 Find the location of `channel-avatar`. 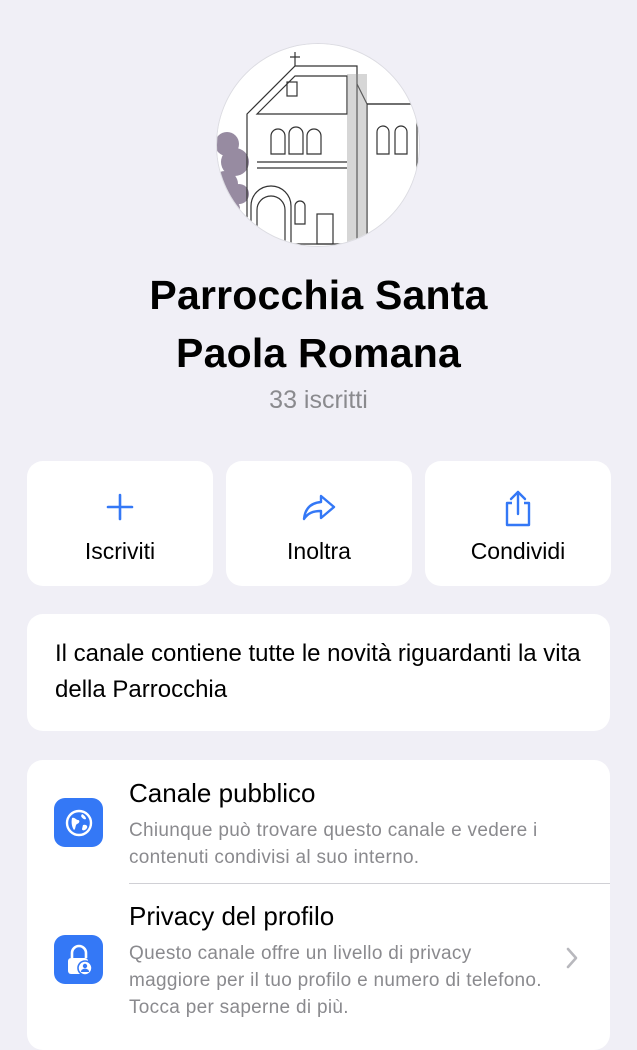

channel-avatar is located at coordinates (318, 145).